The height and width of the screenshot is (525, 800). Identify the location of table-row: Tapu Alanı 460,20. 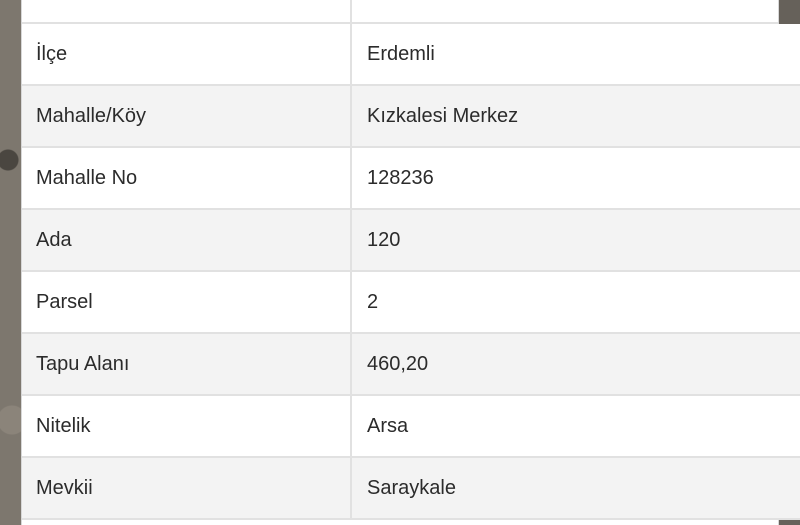
(411, 364).